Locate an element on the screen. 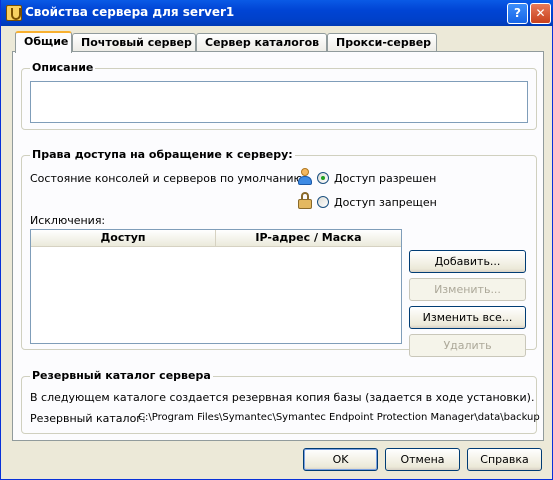 The width and height of the screenshot is (553, 480). tab-mail-server: Почтовый сервер is located at coordinates (134, 42).